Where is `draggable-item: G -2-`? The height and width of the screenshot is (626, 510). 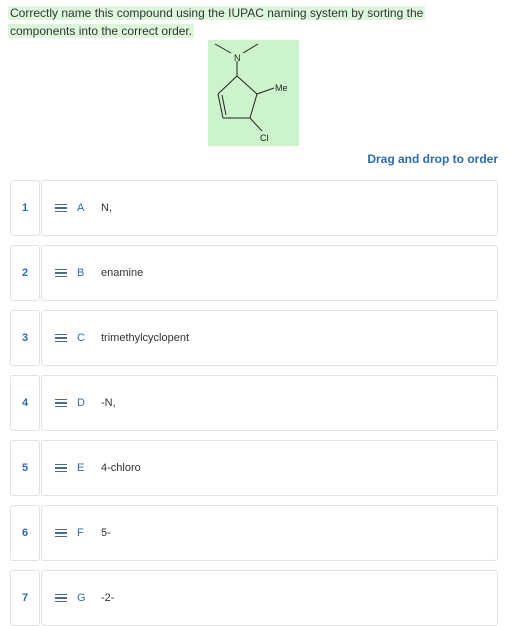
draggable-item: G -2- is located at coordinates (269, 598).